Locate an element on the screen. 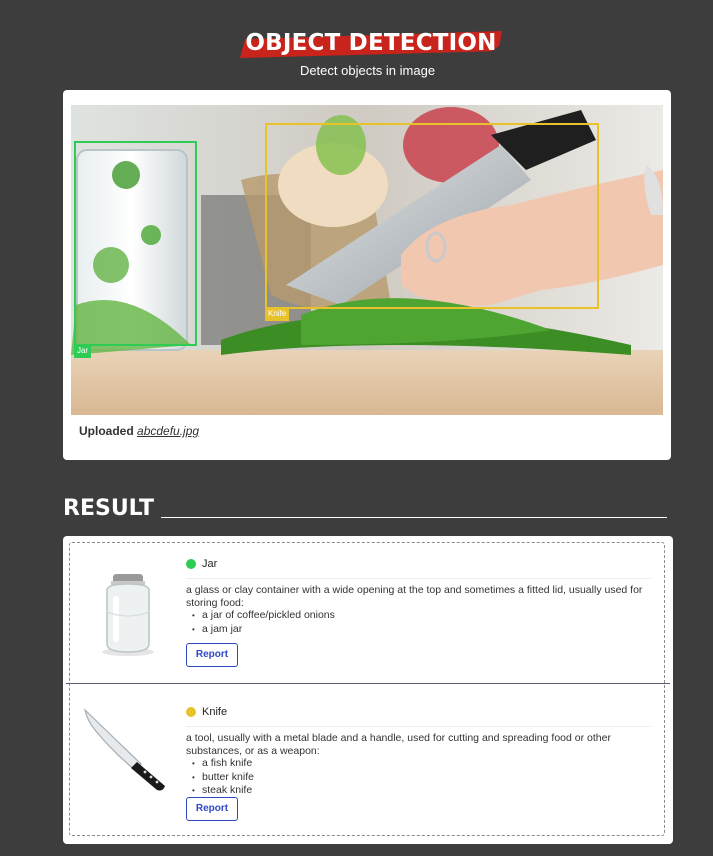  upload-caption: Uploaded abcdefu.jpg is located at coordinates (139, 431).